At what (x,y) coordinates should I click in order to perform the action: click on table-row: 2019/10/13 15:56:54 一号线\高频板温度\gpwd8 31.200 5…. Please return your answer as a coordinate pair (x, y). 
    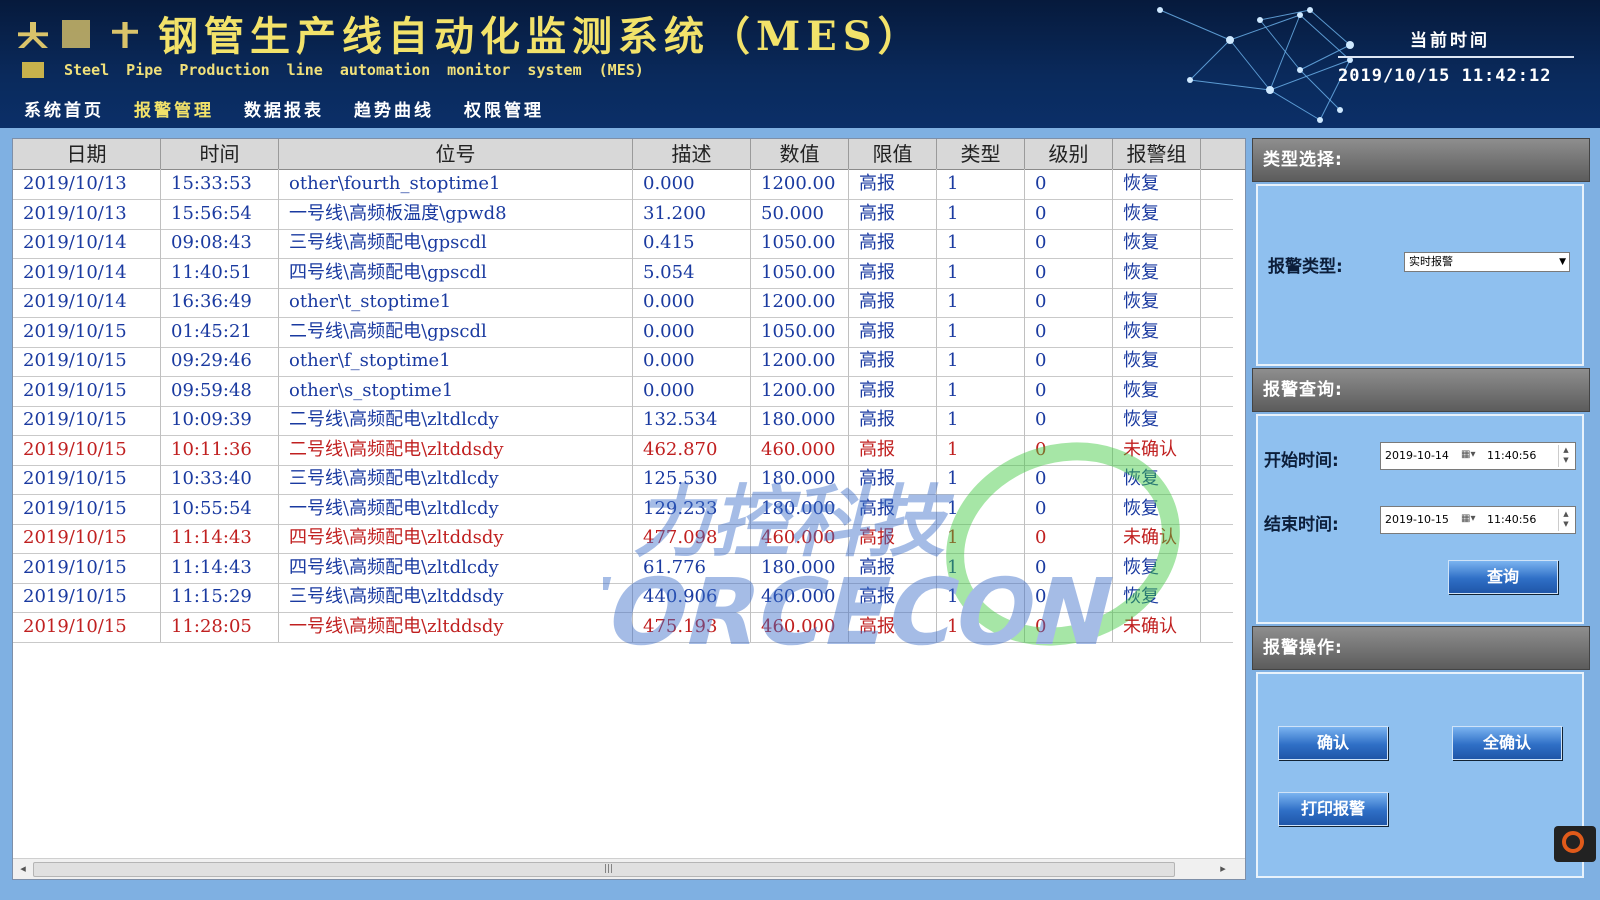
    Looking at the image, I should click on (623, 214).